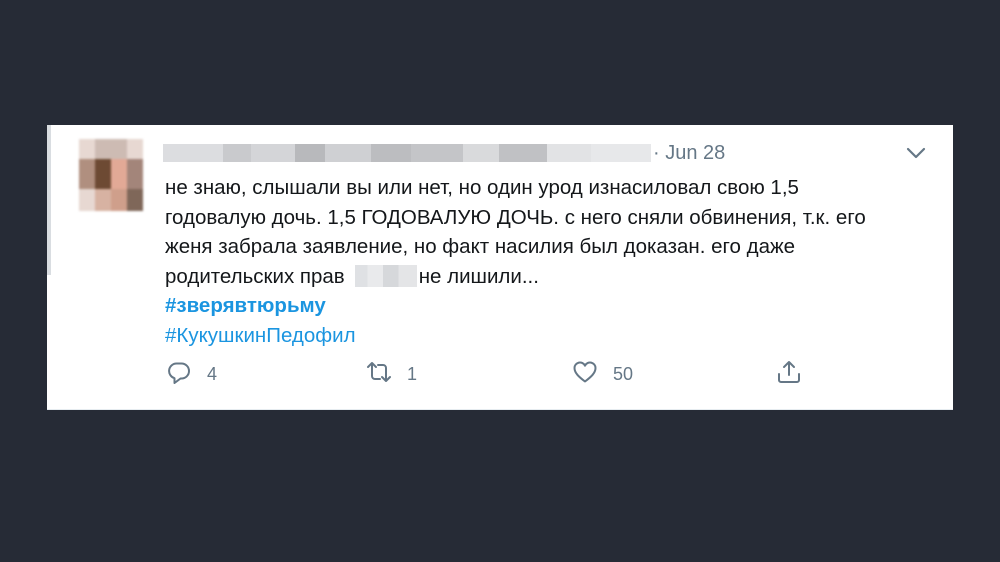 The image size is (1000, 562). I want to click on censored-word-blur, so click(385, 275).